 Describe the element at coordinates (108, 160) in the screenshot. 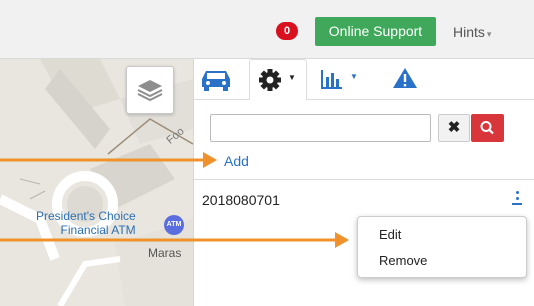

I see `arrow-to-add` at that location.